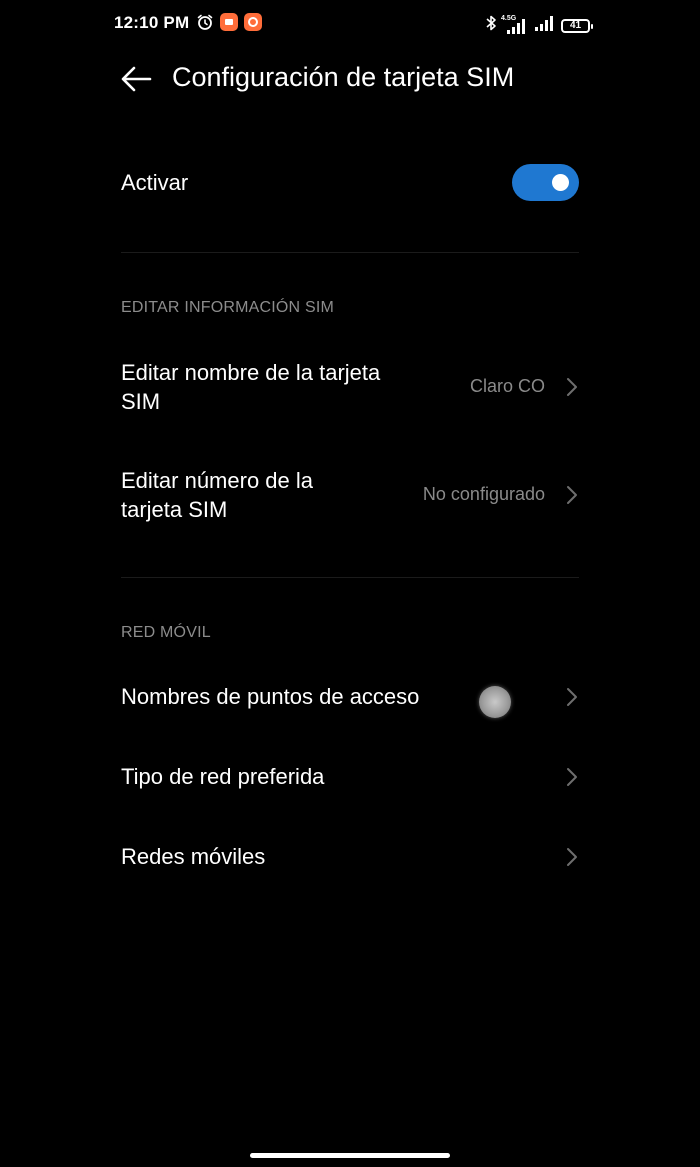 The image size is (700, 1167). What do you see at coordinates (152, 22) in the screenshot?
I see `status-time: 12:10 PM` at bounding box center [152, 22].